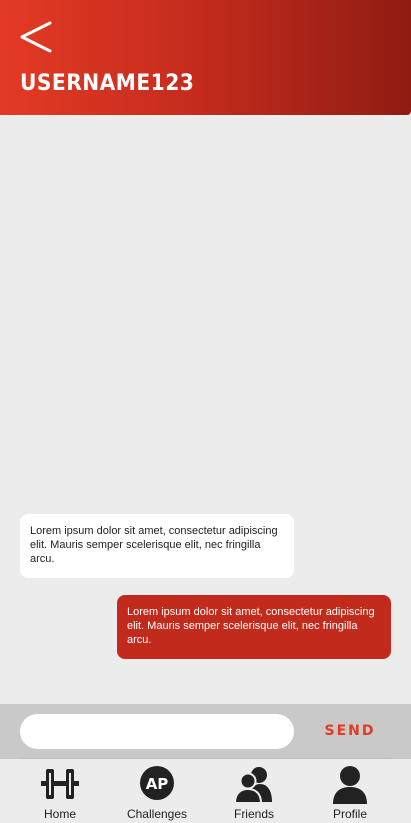 The height and width of the screenshot is (823, 411). What do you see at coordinates (253, 814) in the screenshot?
I see `nav-label-friends: Friends` at bounding box center [253, 814].